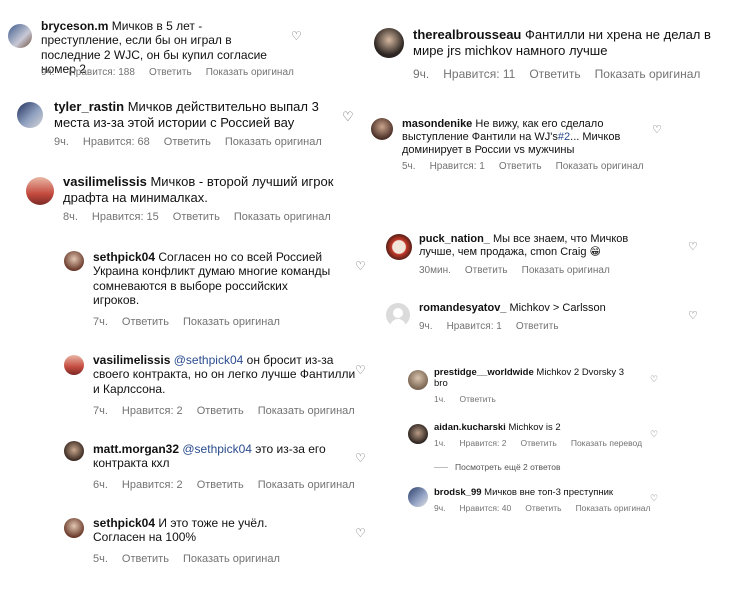  What do you see at coordinates (398, 323) in the screenshot?
I see `person-body-icon` at bounding box center [398, 323].